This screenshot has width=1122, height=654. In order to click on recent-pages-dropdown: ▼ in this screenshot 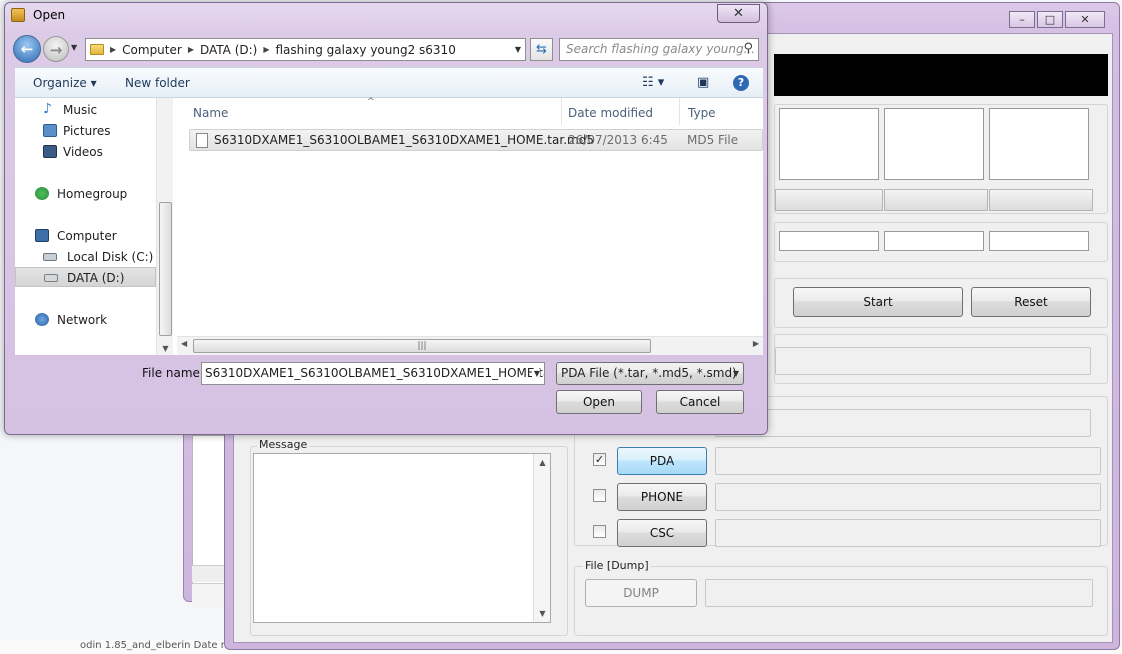, I will do `click(74, 47)`.